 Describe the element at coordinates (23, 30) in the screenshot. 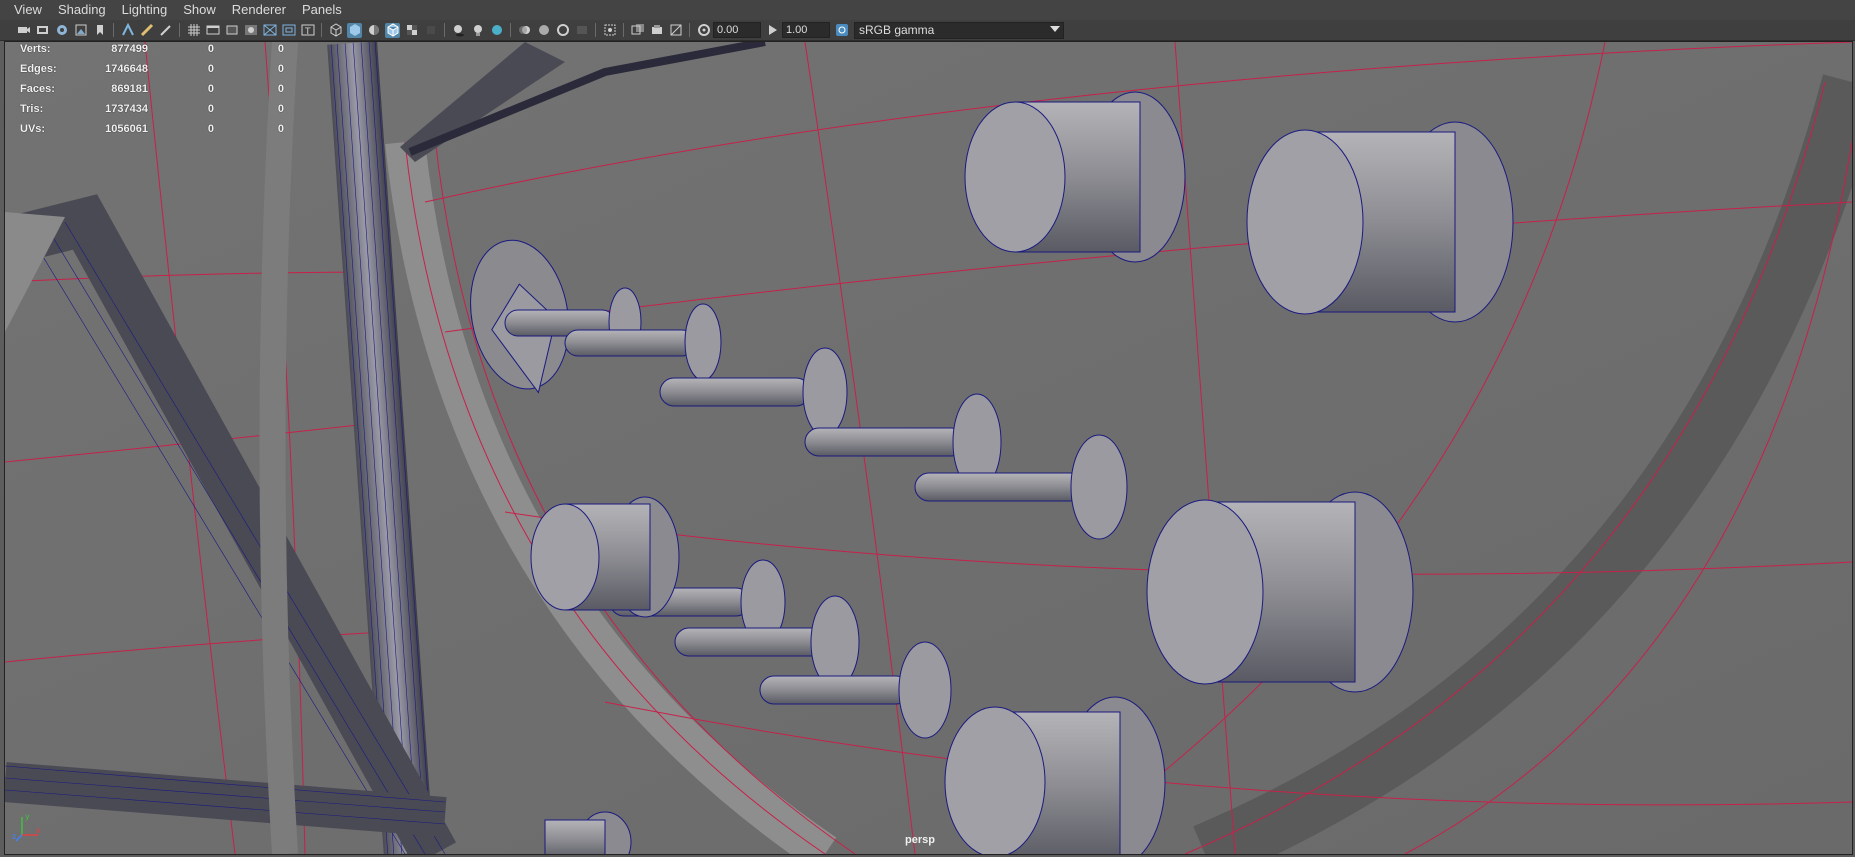

I see `select-camera-icon` at that location.